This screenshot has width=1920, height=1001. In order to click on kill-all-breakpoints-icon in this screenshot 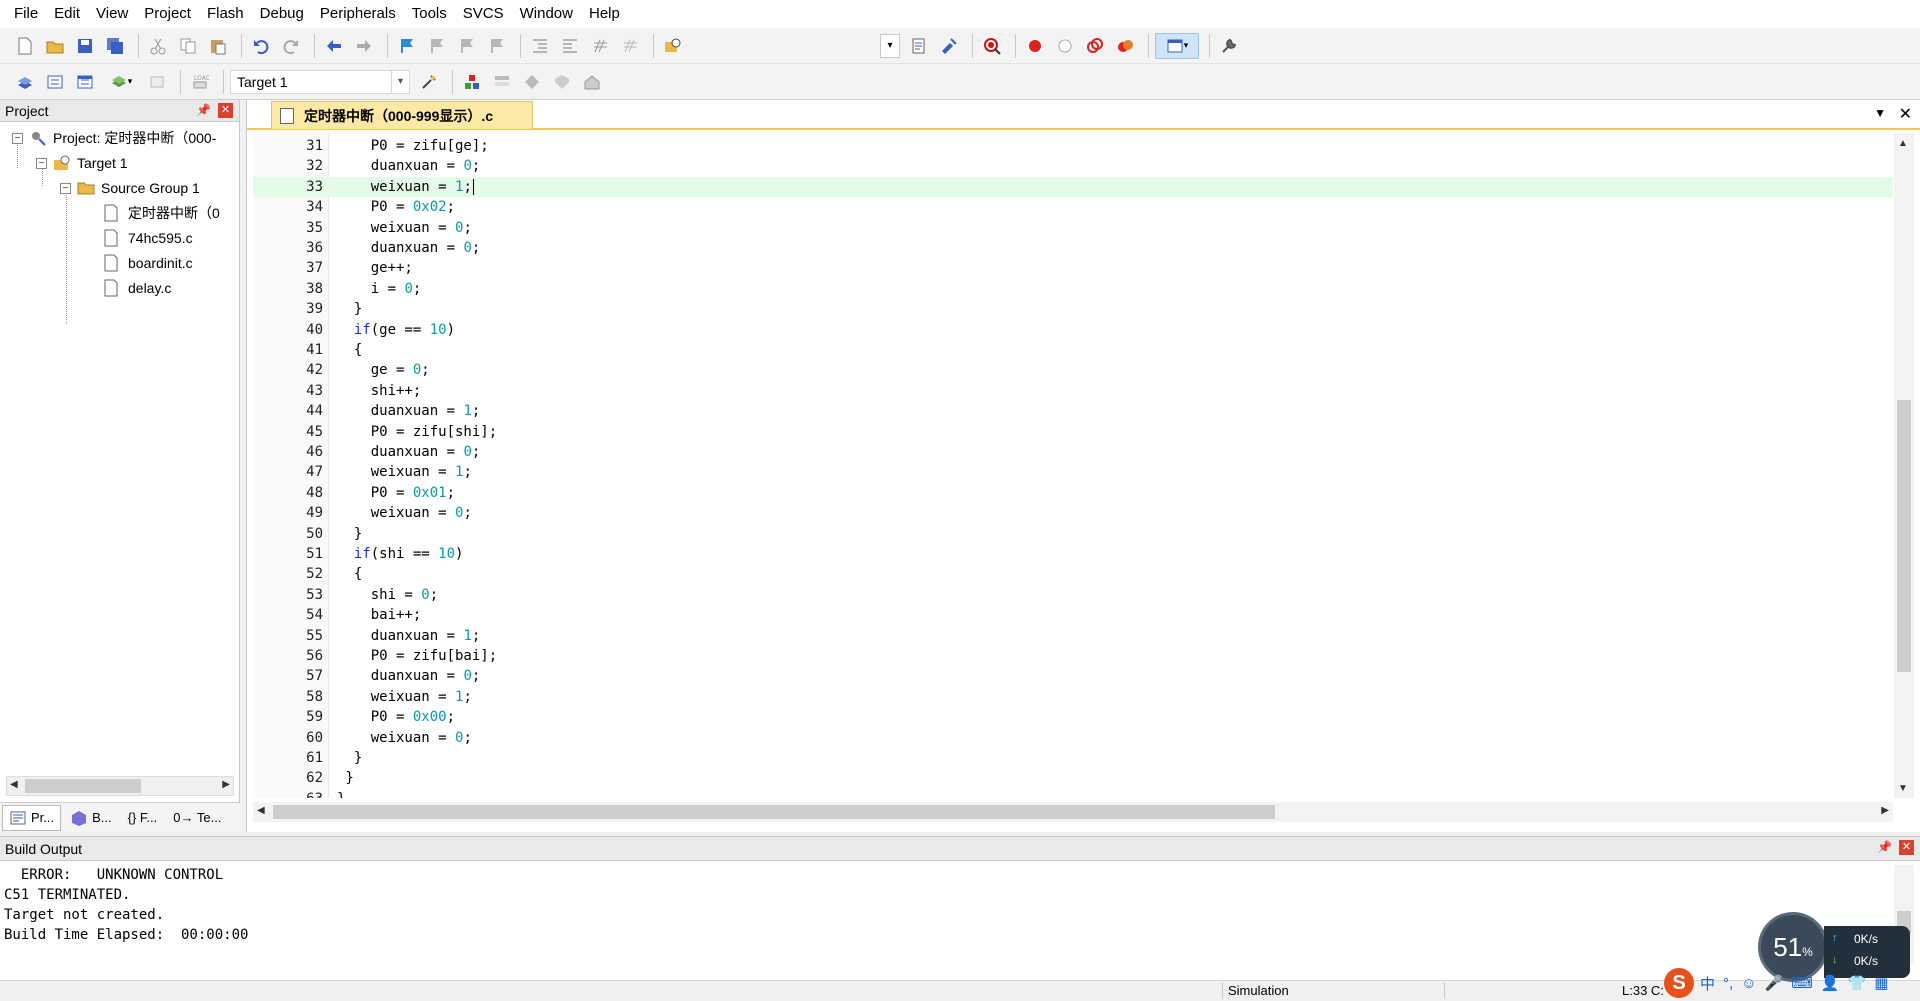, I will do `click(1125, 46)`.